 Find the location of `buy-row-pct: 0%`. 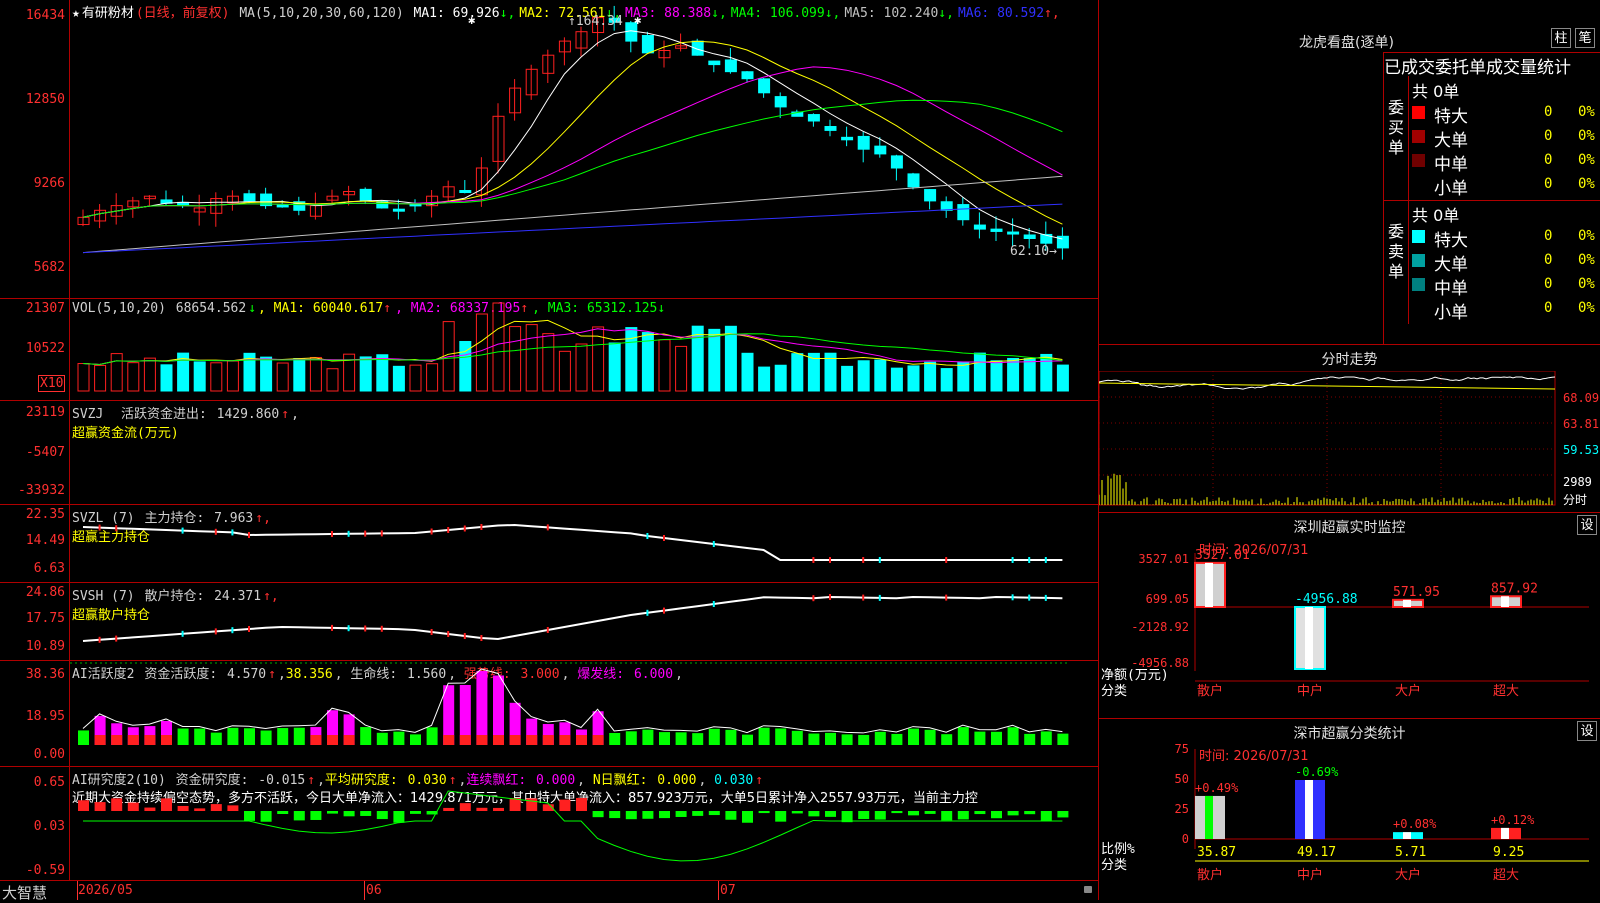

buy-row-pct: 0% is located at coordinates (1586, 112).